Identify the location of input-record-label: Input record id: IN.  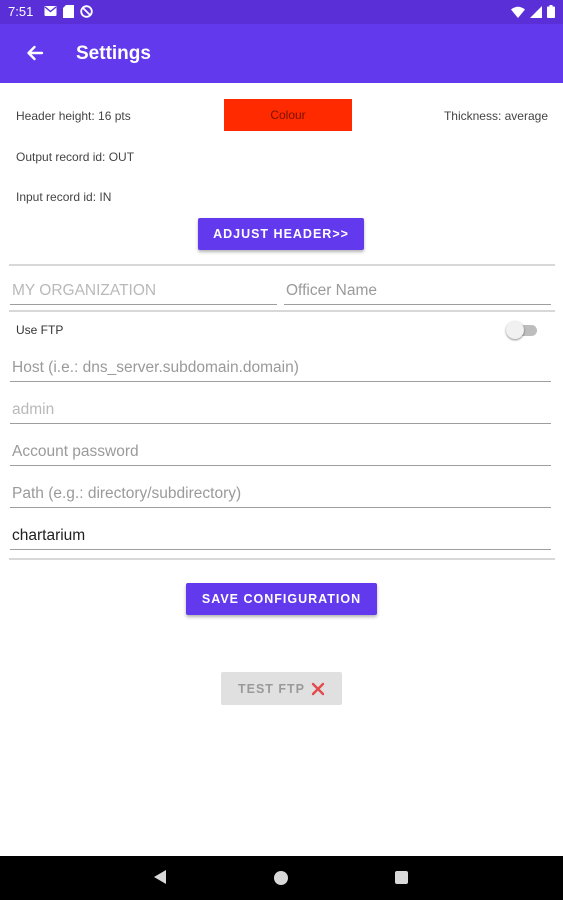
(64, 197).